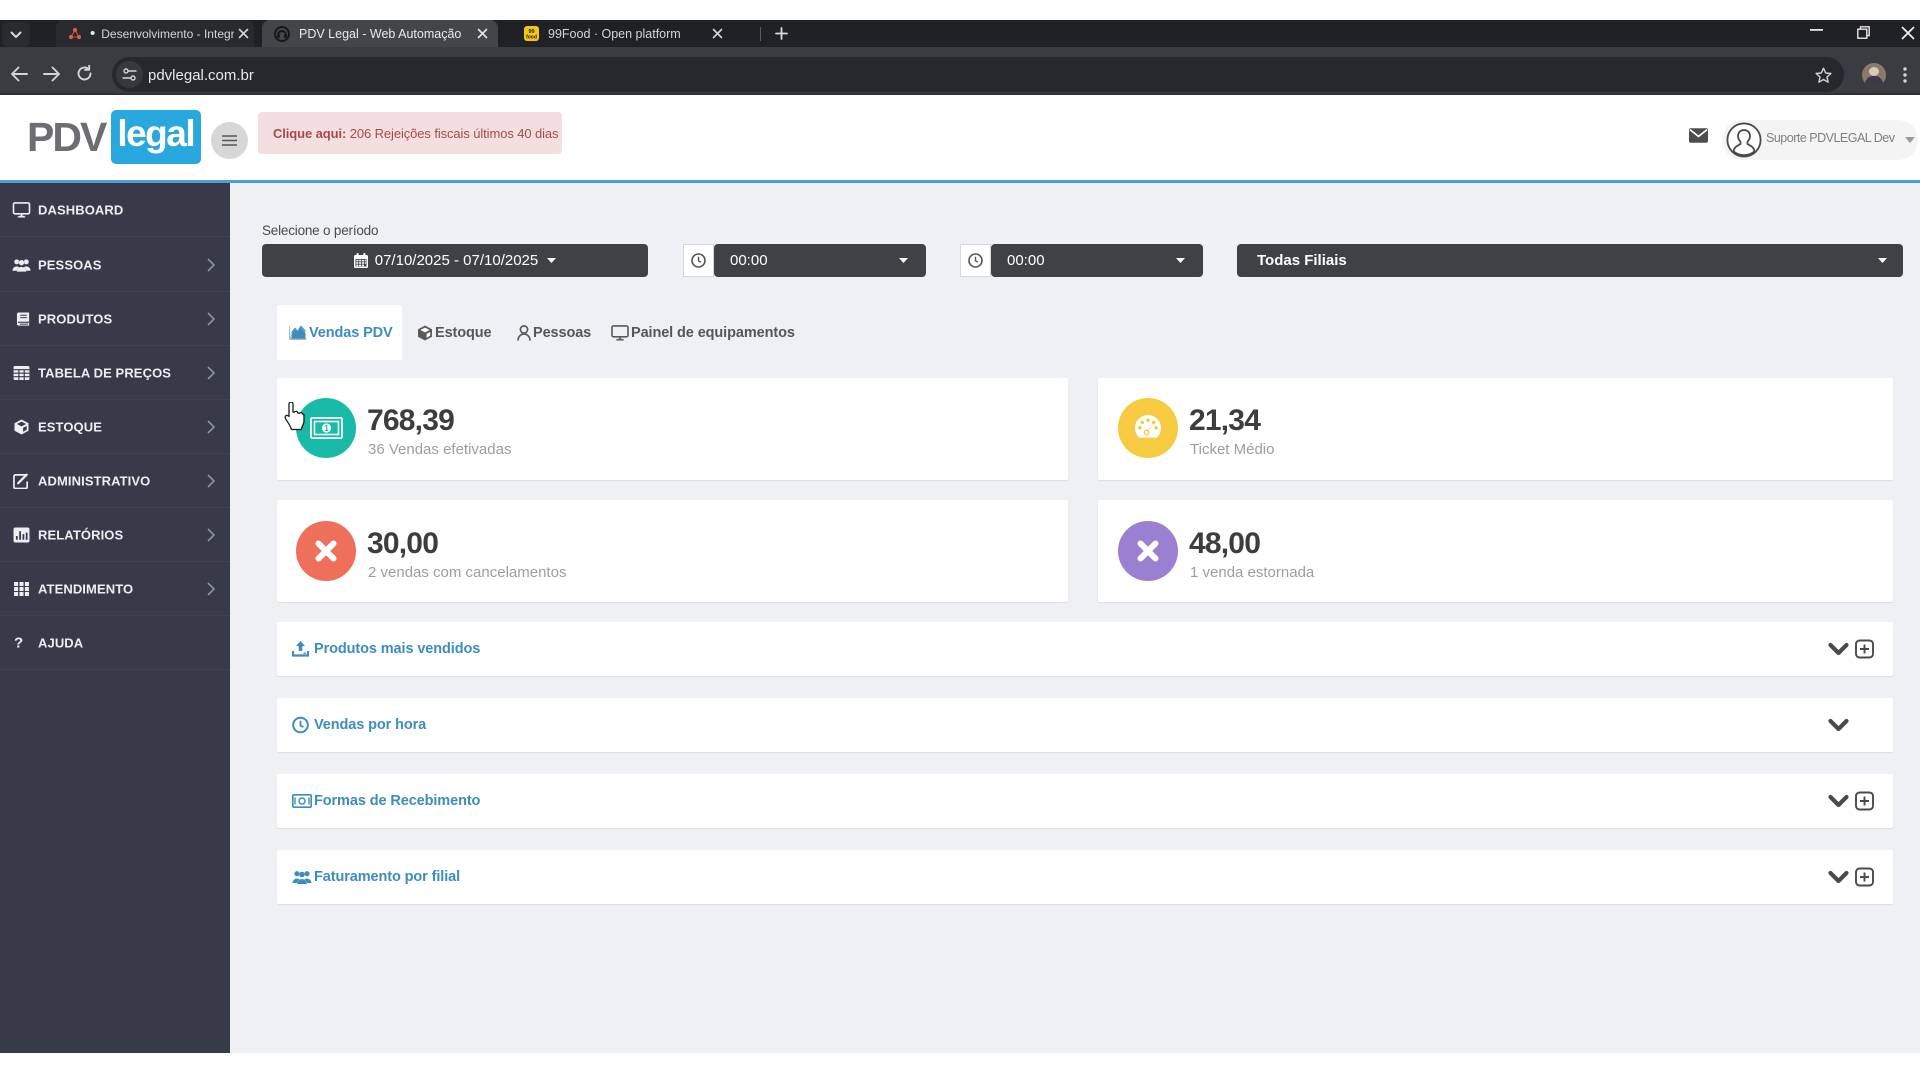  What do you see at coordinates (326, 428) in the screenshot?
I see `svg-text: 1` at bounding box center [326, 428].